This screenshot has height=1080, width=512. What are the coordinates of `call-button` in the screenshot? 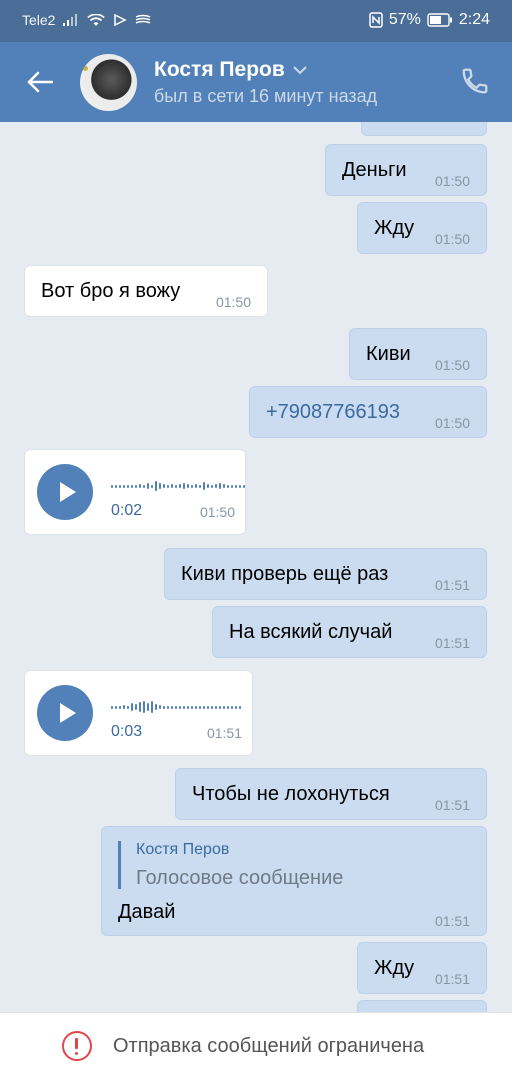 It's located at (476, 82).